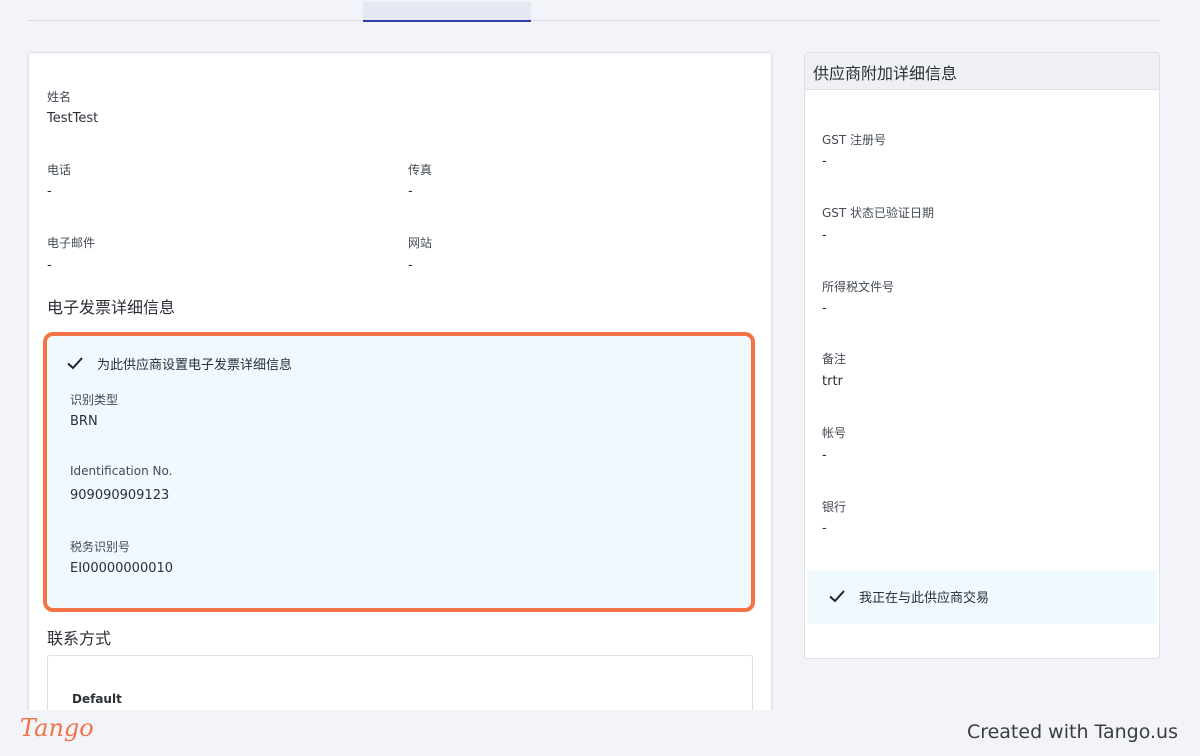 This screenshot has width=1200, height=756. Describe the element at coordinates (420, 243) in the screenshot. I see `website-label: 网站` at that location.